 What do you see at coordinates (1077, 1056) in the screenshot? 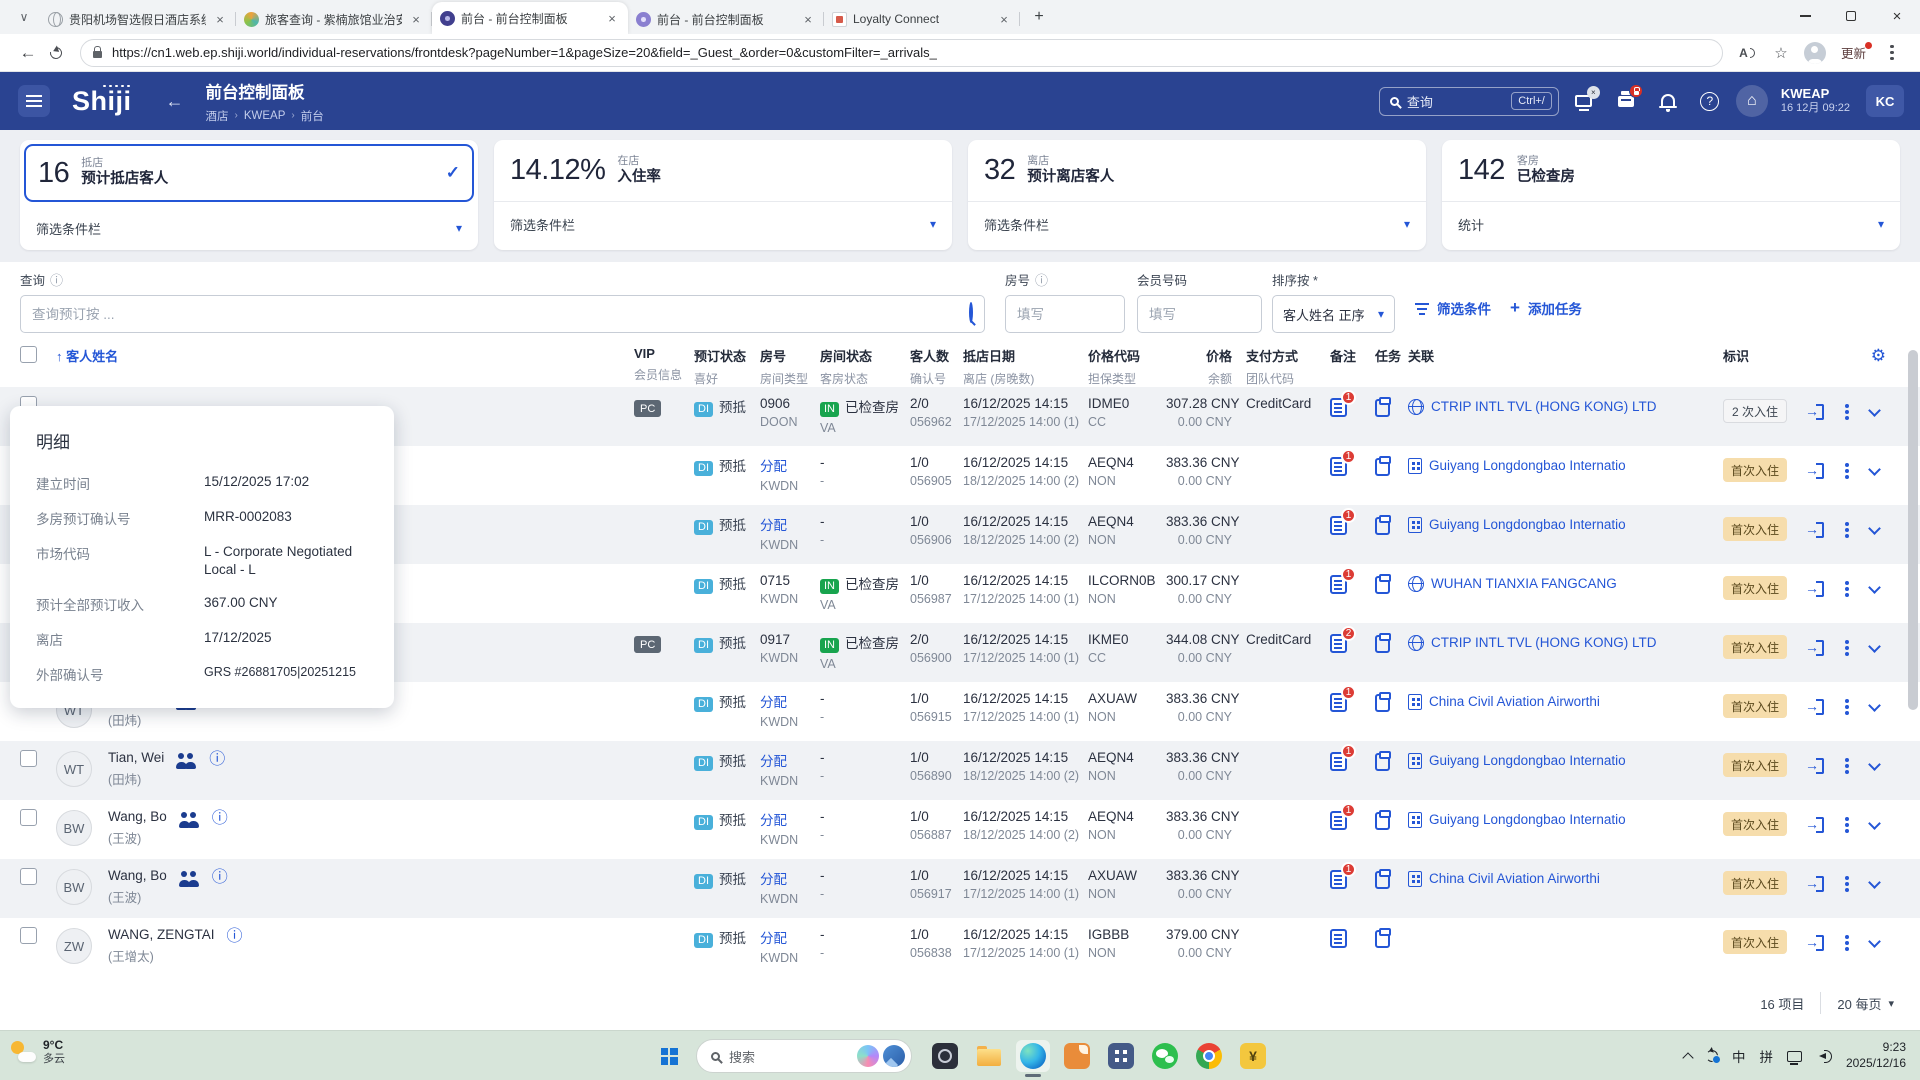
I see `taskbar-app-orange` at bounding box center [1077, 1056].